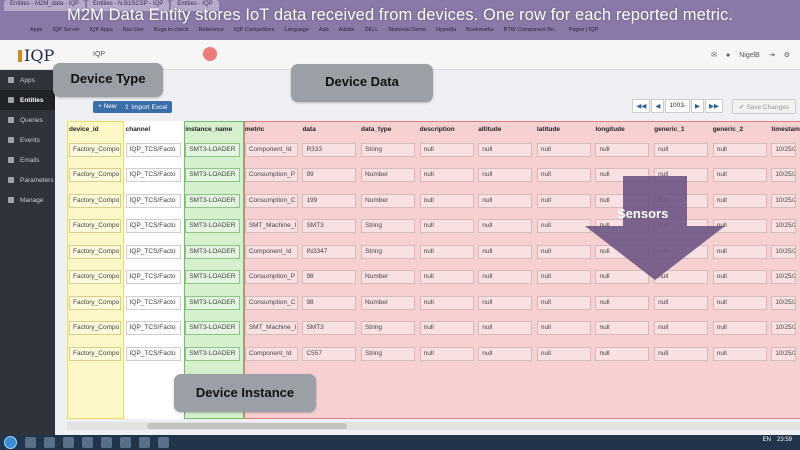 This screenshot has height=450, width=800. I want to click on column-header-longitude: longitude, so click(622, 129).